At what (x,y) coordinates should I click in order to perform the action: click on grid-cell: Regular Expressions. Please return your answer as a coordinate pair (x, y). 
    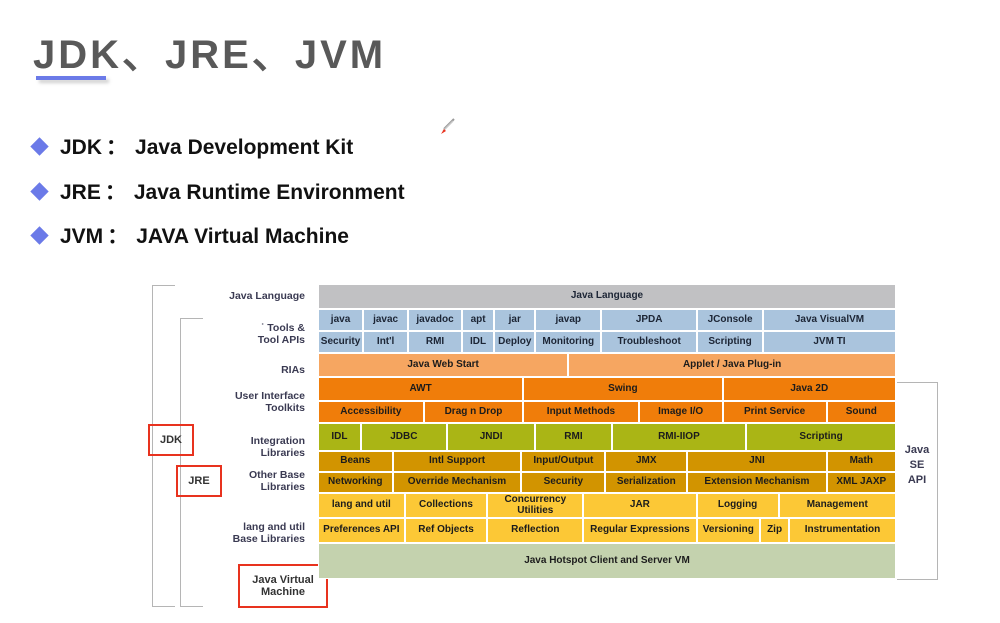
    Looking at the image, I should click on (640, 530).